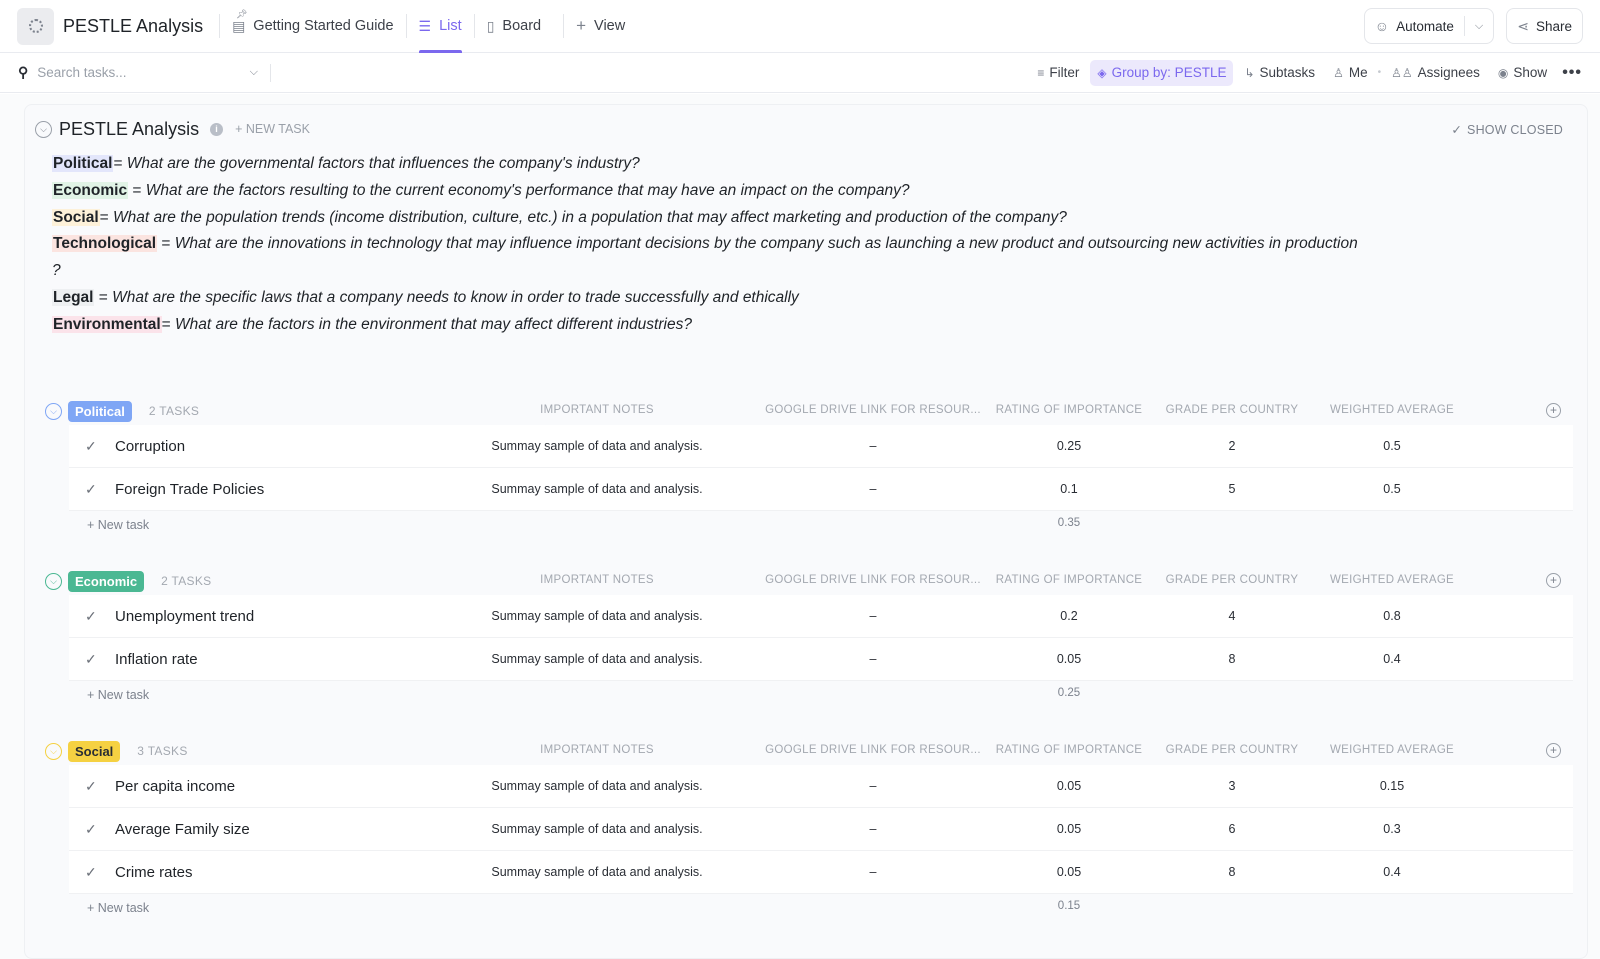 The width and height of the screenshot is (1600, 959). Describe the element at coordinates (1435, 73) in the screenshot. I see `assignees-button: ♙♙ Assignees` at that location.